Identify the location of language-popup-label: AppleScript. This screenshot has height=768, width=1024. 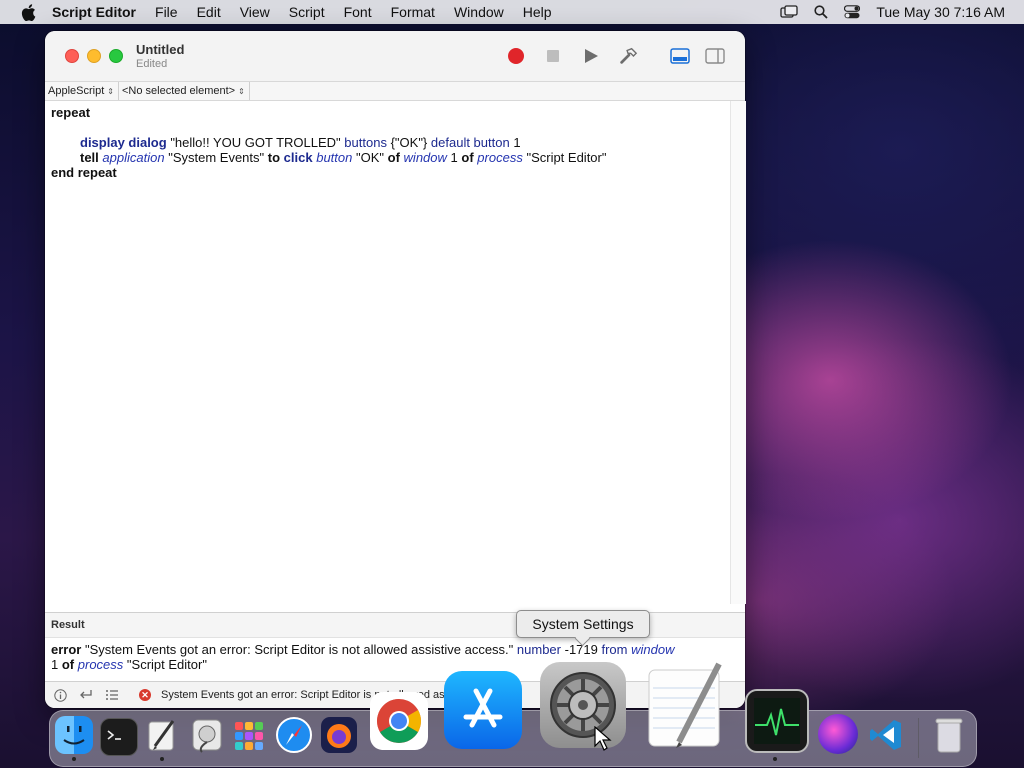
(76, 91).